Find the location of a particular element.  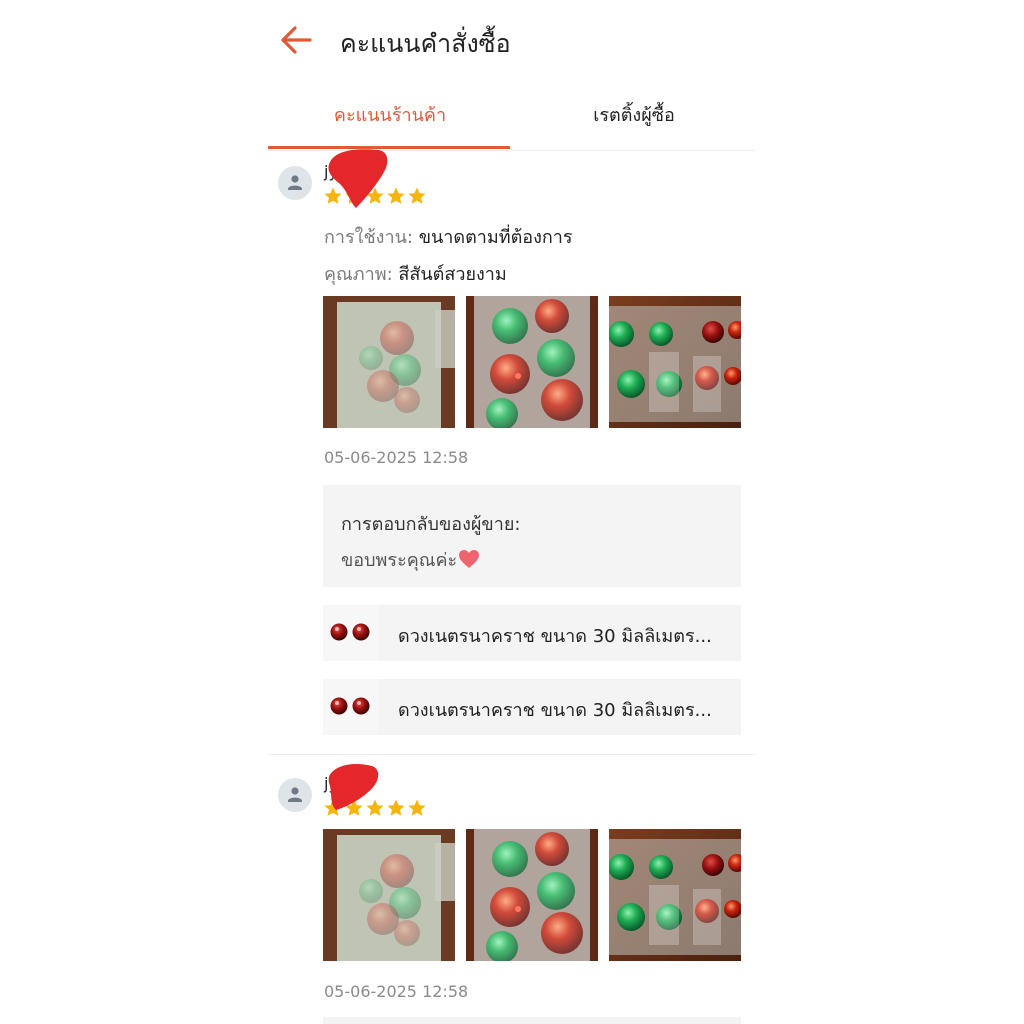

review-attribute-quality: คุณภาพ: สีสันต์สวยงาม is located at coordinates (415, 273).